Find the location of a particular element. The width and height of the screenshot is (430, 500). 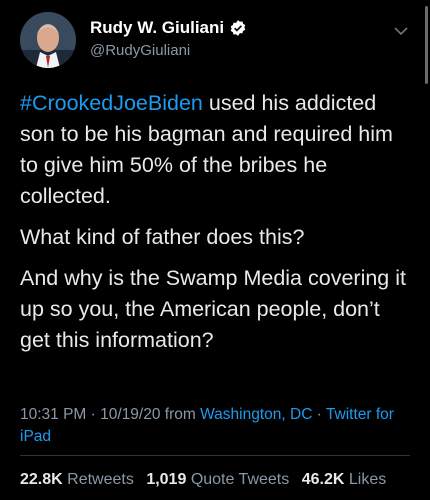

quote-tweets-stat: 1,019 Quote Tweets is located at coordinates (217, 479).